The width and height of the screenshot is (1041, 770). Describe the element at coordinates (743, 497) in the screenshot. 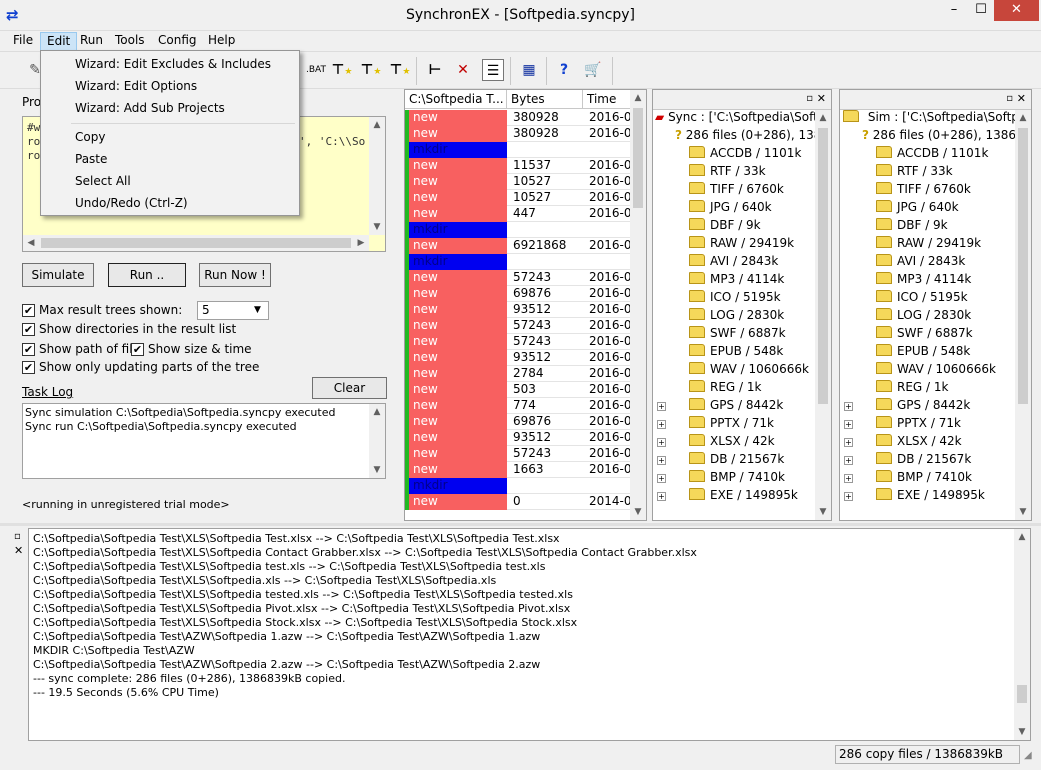

I see `tree-item: EXE / 149895k` at that location.